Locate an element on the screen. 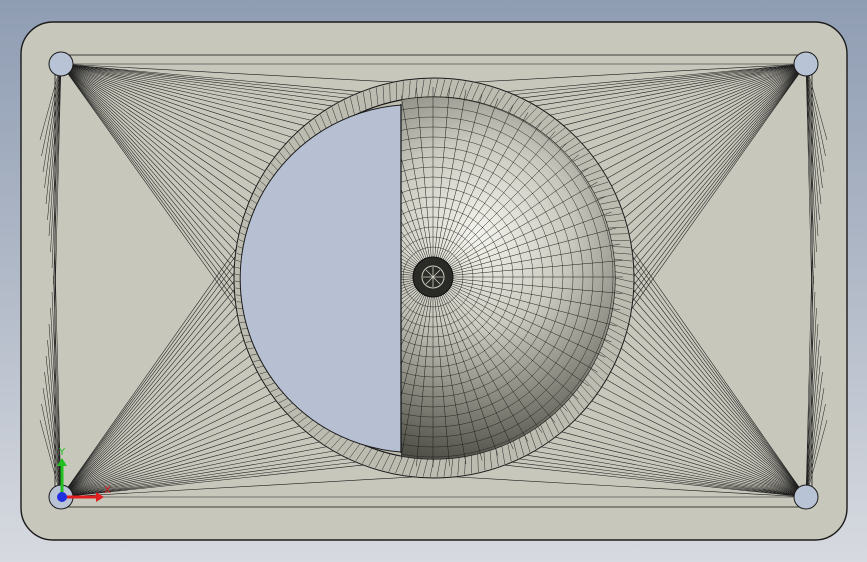  mounting-hole-top-left is located at coordinates (61, 64).